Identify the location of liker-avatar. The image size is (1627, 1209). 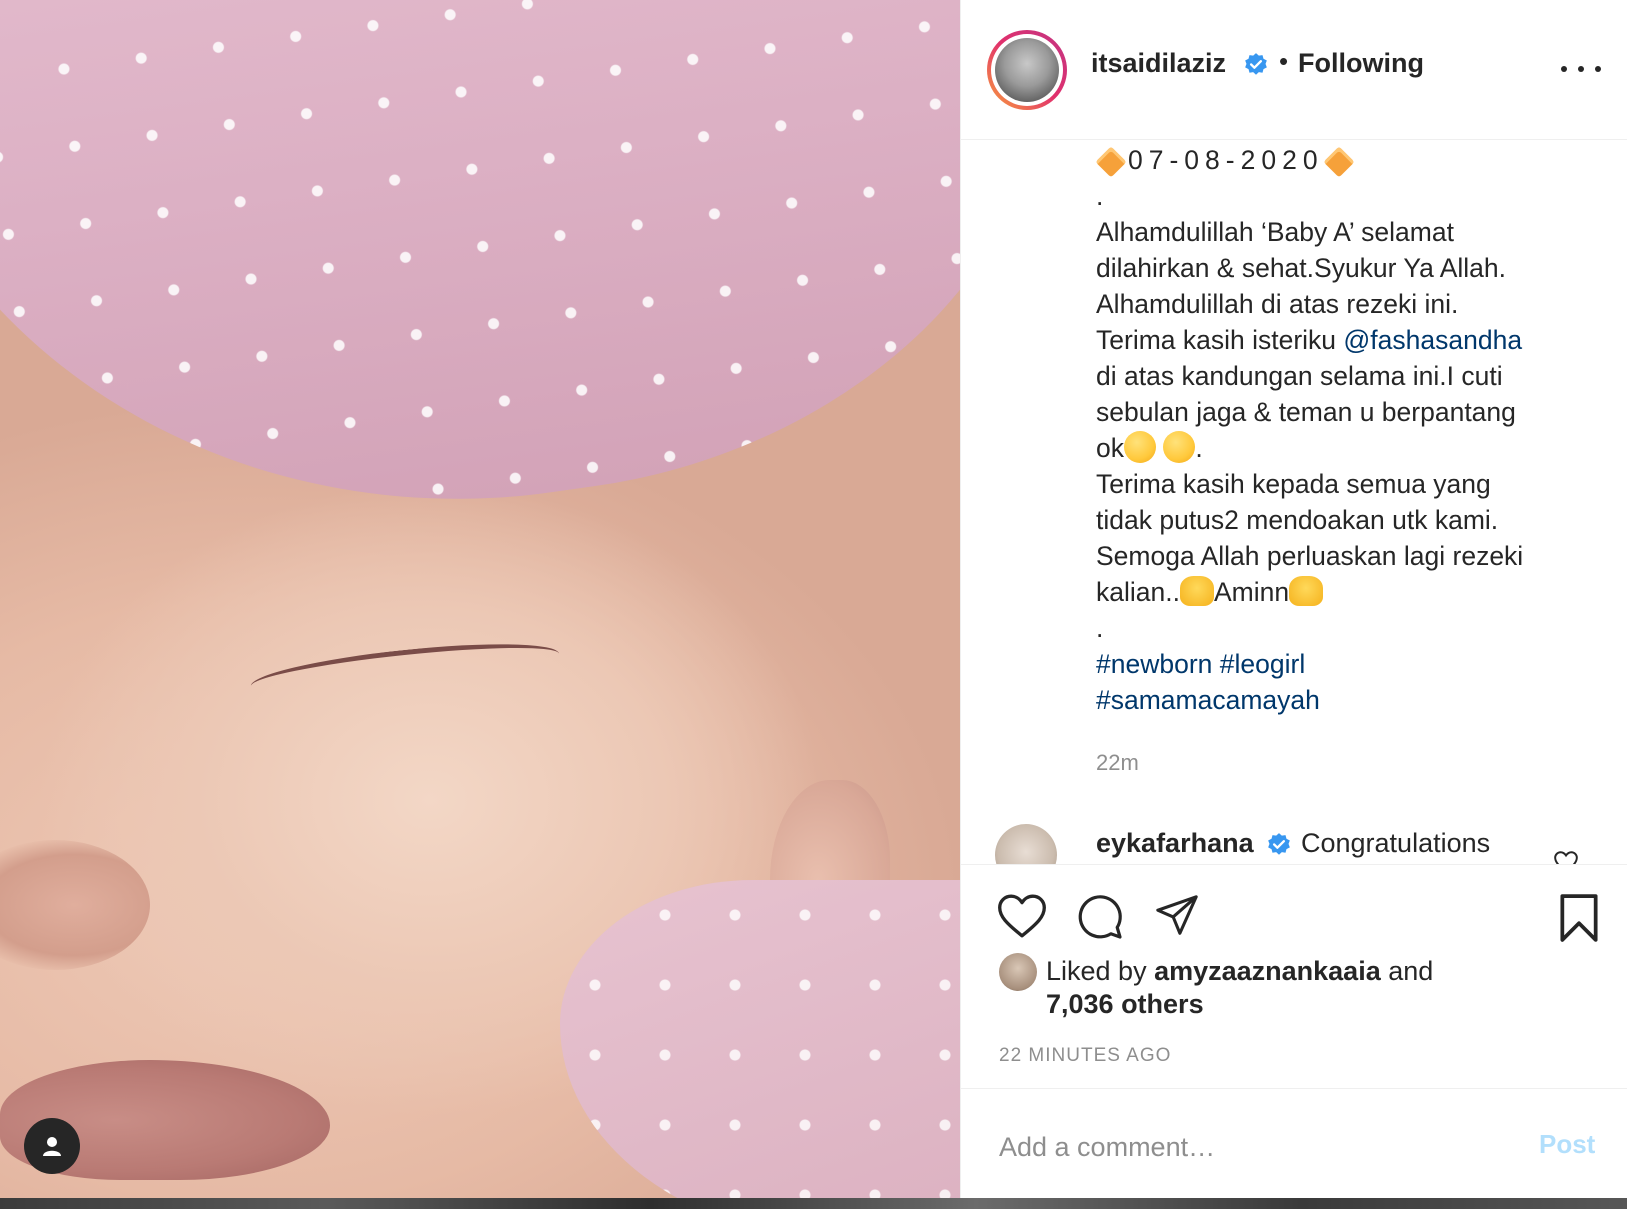
(1018, 972).